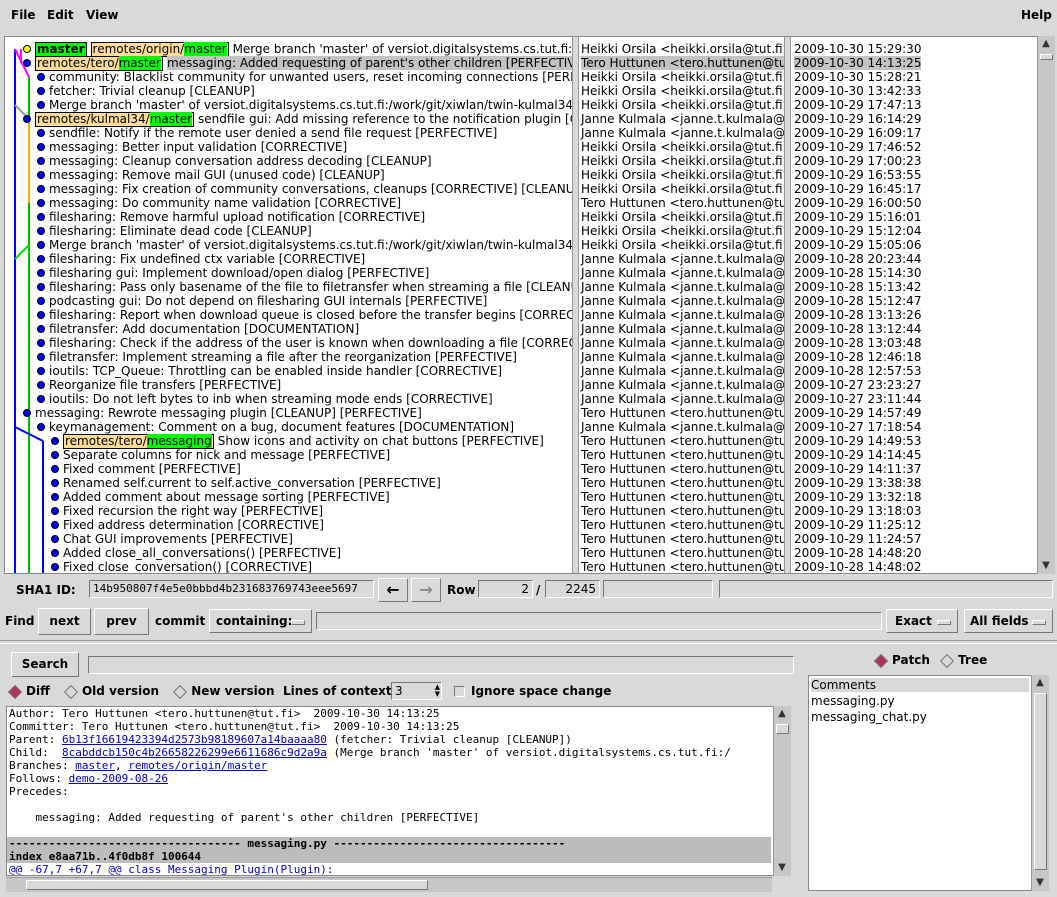 The height and width of the screenshot is (897, 1057). Describe the element at coordinates (575, 305) in the screenshot. I see `pane-separator` at that location.